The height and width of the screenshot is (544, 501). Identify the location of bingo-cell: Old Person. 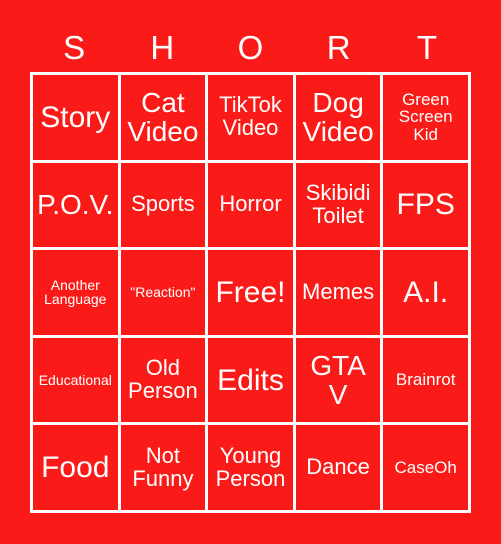
(164, 381).